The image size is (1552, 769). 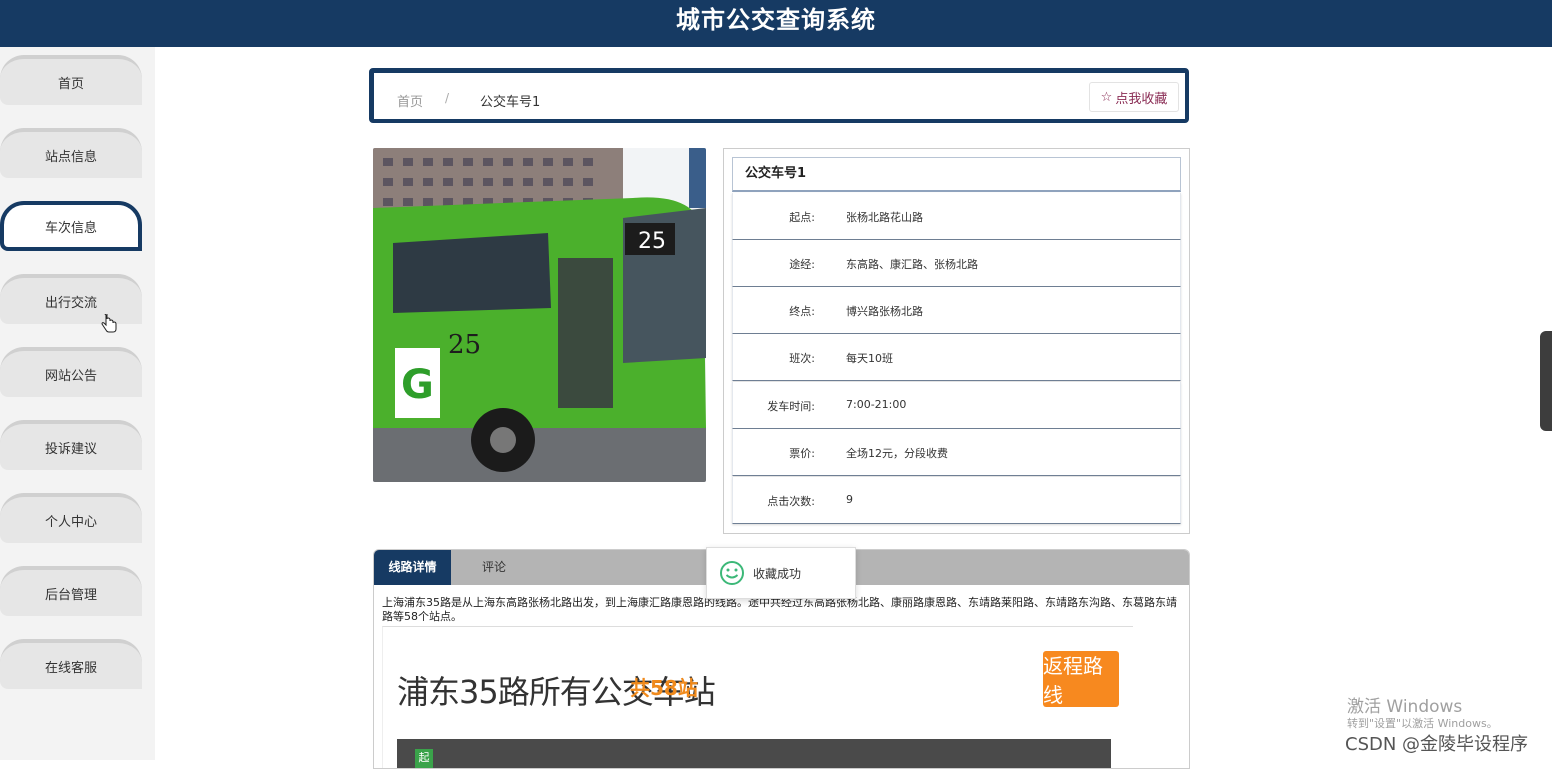 I want to click on toast-notification: 收藏成功, so click(x=781, y=573).